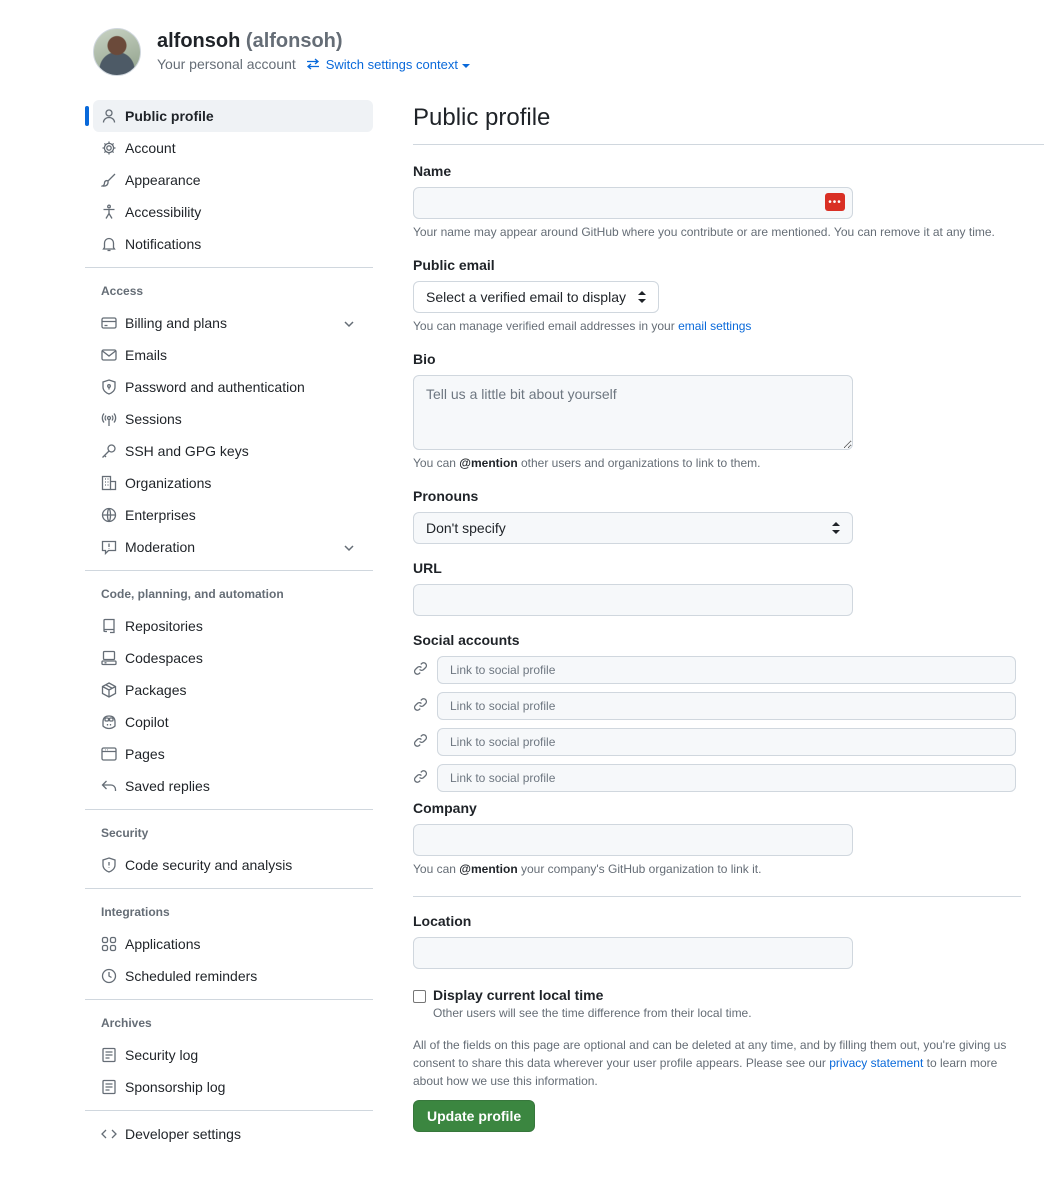 The image size is (1044, 1202). What do you see at coordinates (482, 117) in the screenshot?
I see `page-title: Public profile` at bounding box center [482, 117].